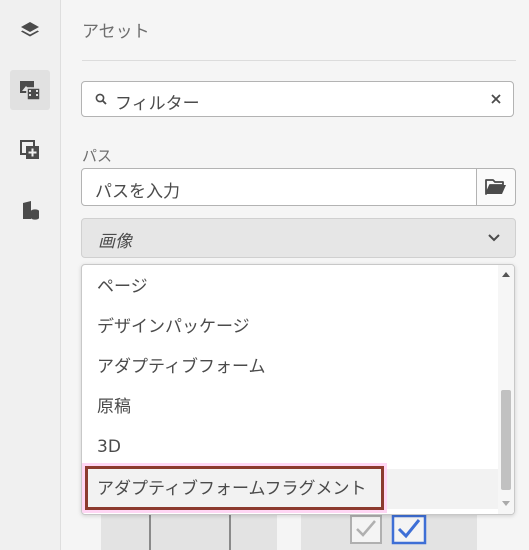 This screenshot has width=529, height=550. Describe the element at coordinates (297, 99) in the screenshot. I see `search-input: フィルター` at that location.